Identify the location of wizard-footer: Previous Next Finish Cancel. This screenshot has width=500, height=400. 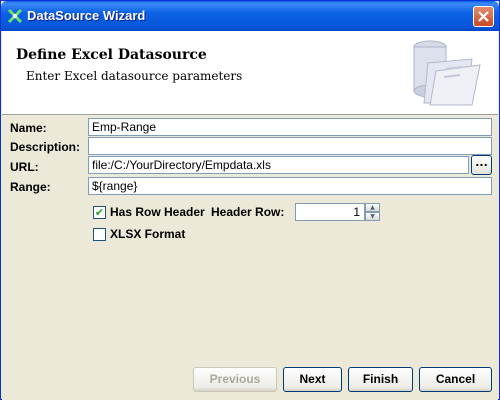
(250, 382).